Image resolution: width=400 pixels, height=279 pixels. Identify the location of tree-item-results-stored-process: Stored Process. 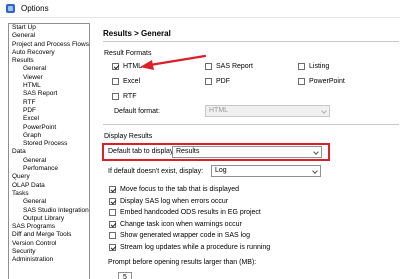
(49, 144).